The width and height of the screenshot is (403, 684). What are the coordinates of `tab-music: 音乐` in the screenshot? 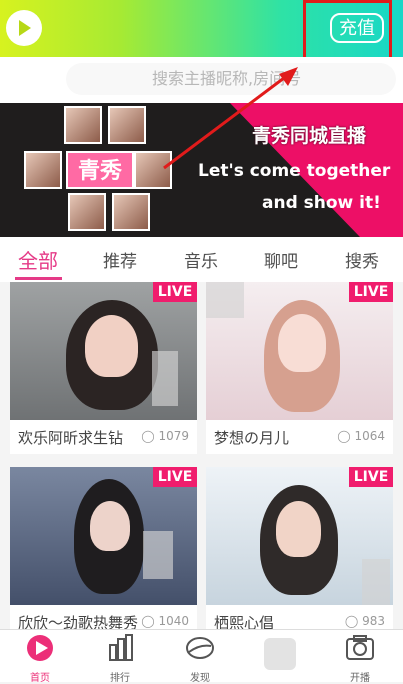 It's located at (201, 259).